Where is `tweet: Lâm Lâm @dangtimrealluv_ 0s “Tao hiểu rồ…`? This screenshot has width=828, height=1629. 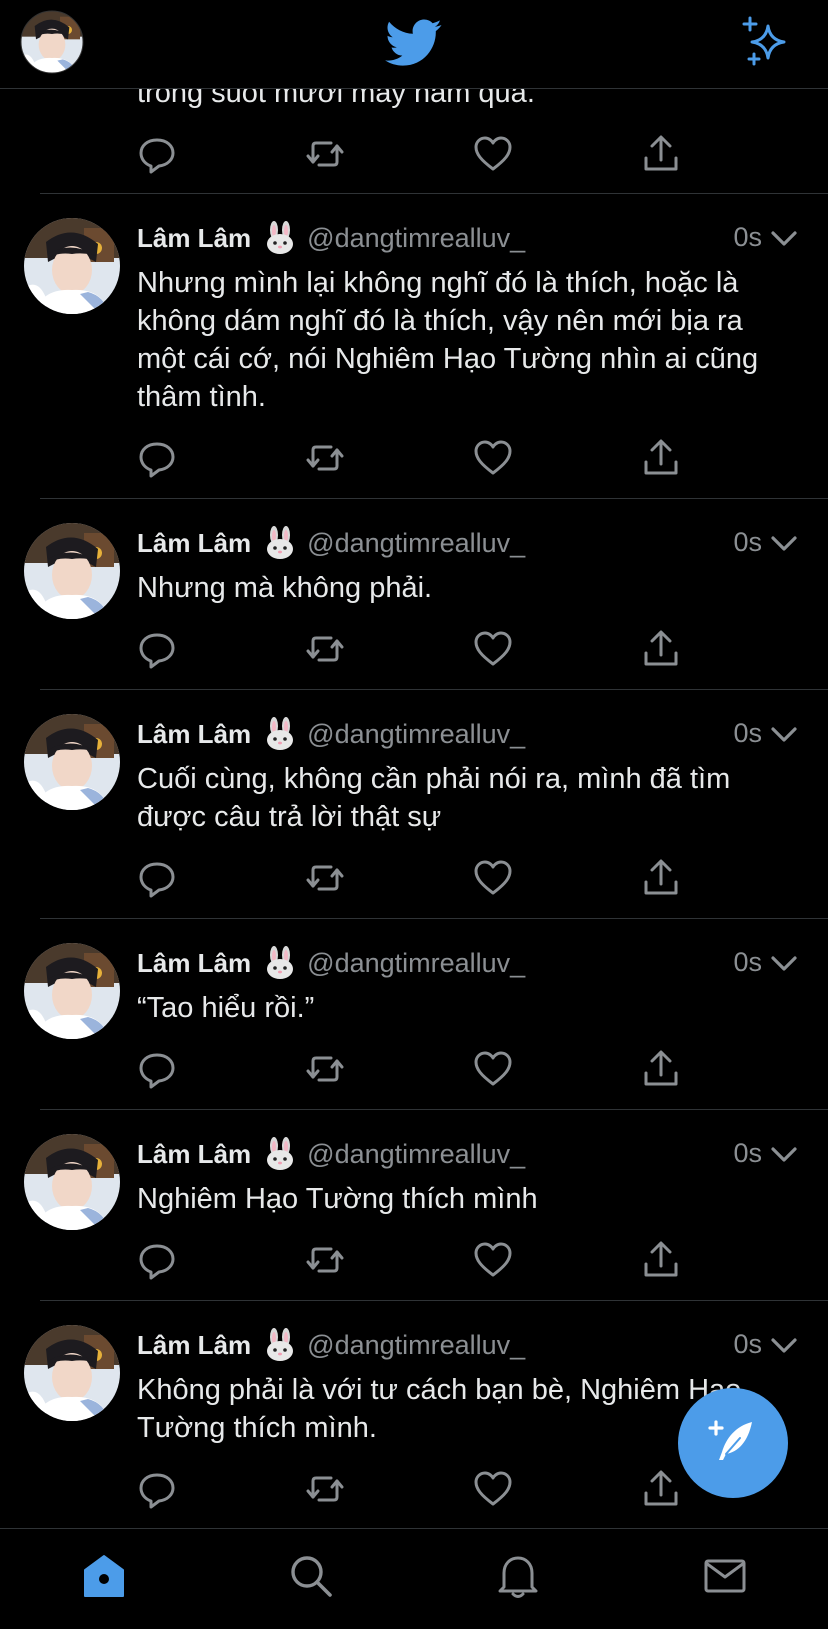
tweet: Lâm Lâm @dangtimrealluv_ 0s “Tao hiểu rồ… is located at coordinates (414, 1014).